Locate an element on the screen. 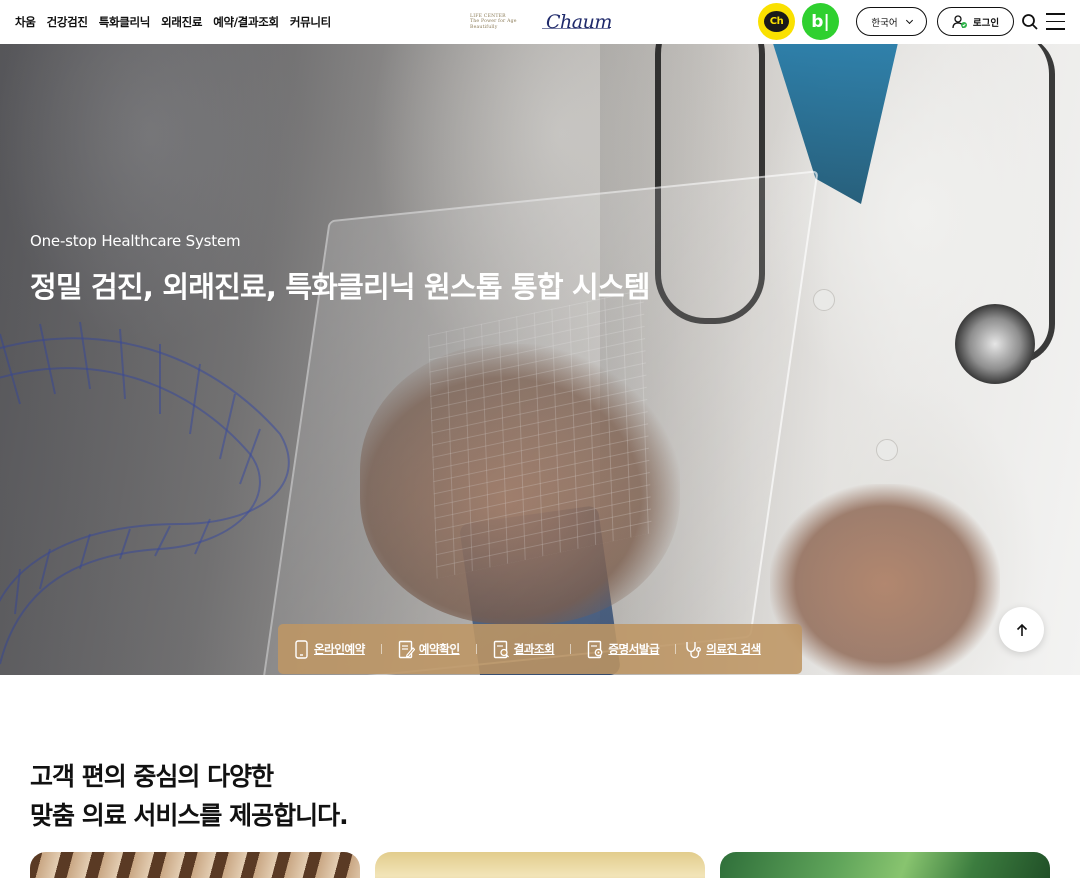 This screenshot has height=878, width=1080. stethoscope-icon is located at coordinates (694, 649).